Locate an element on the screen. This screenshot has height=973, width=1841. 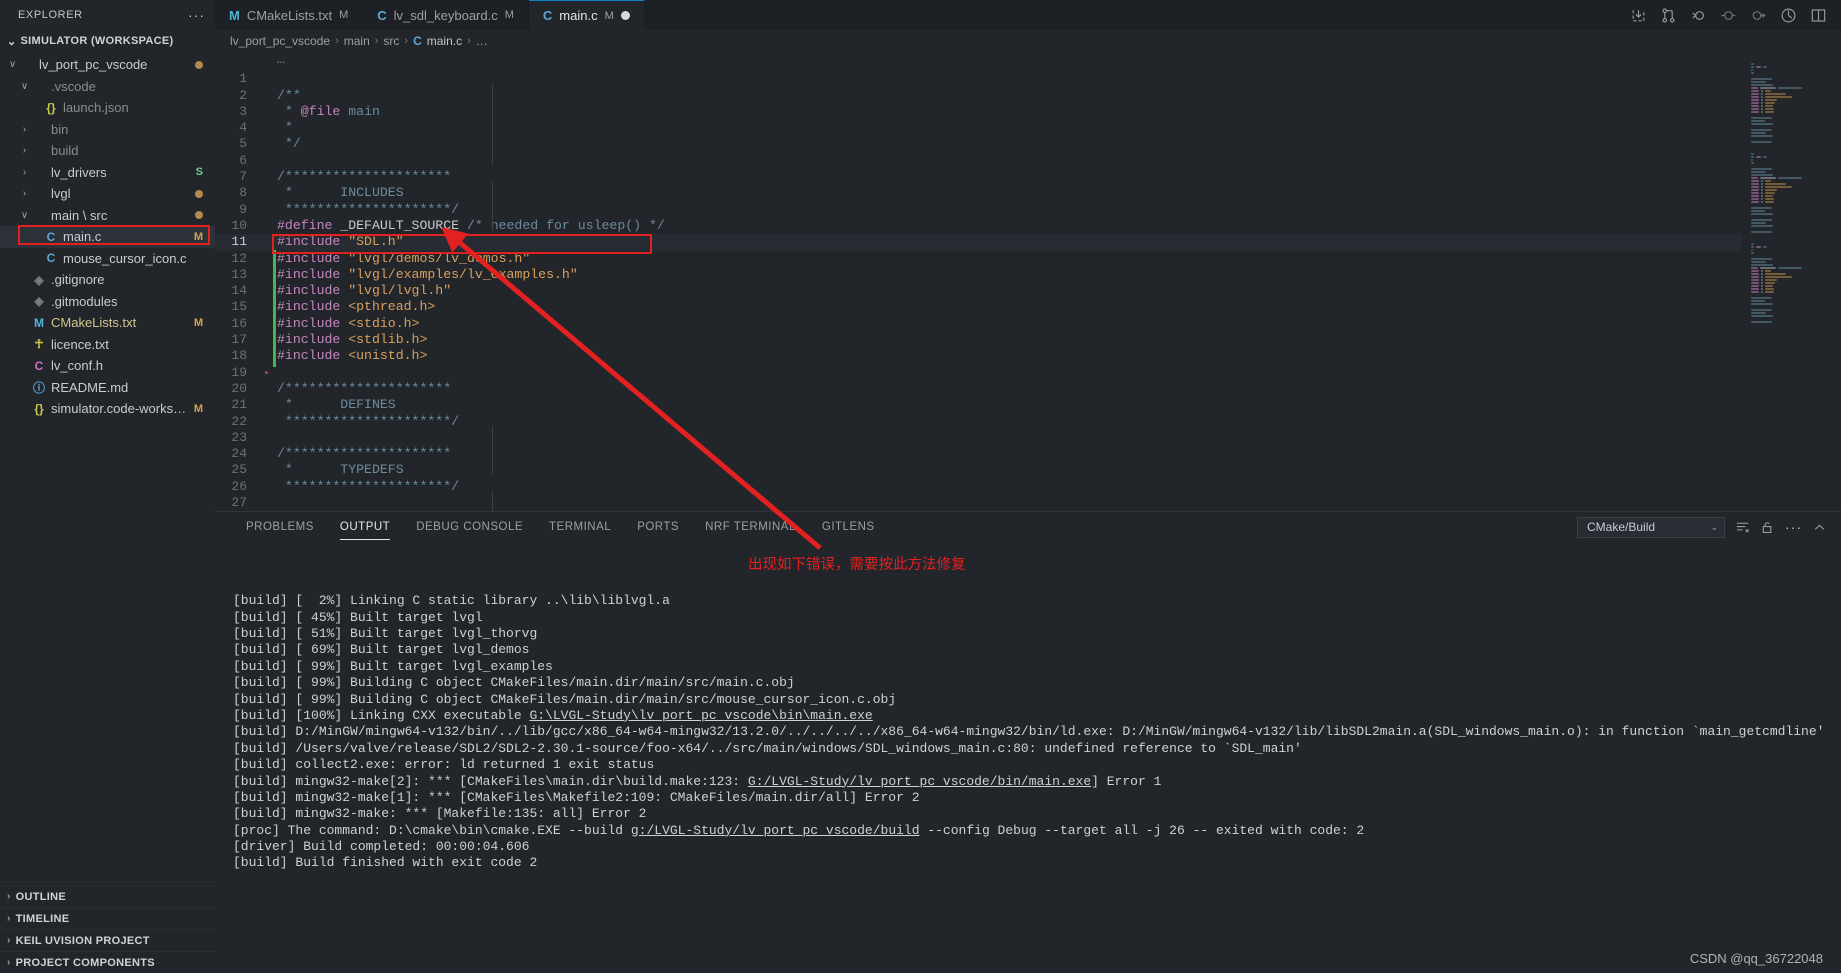
minimap is located at coordinates (1791, 281).